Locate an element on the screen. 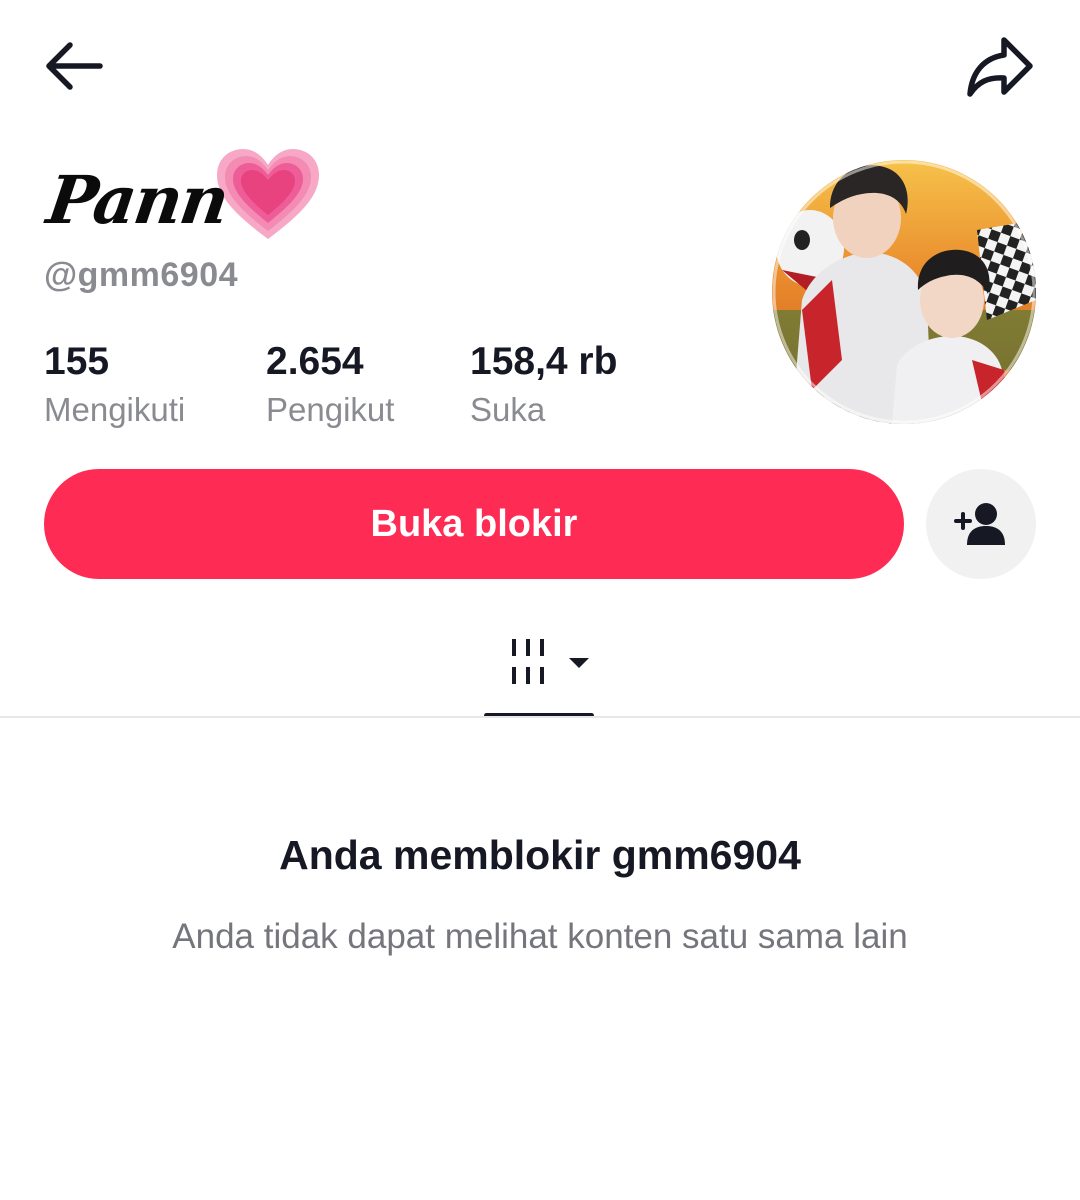  username: @gmm6904 is located at coordinates (141, 275).